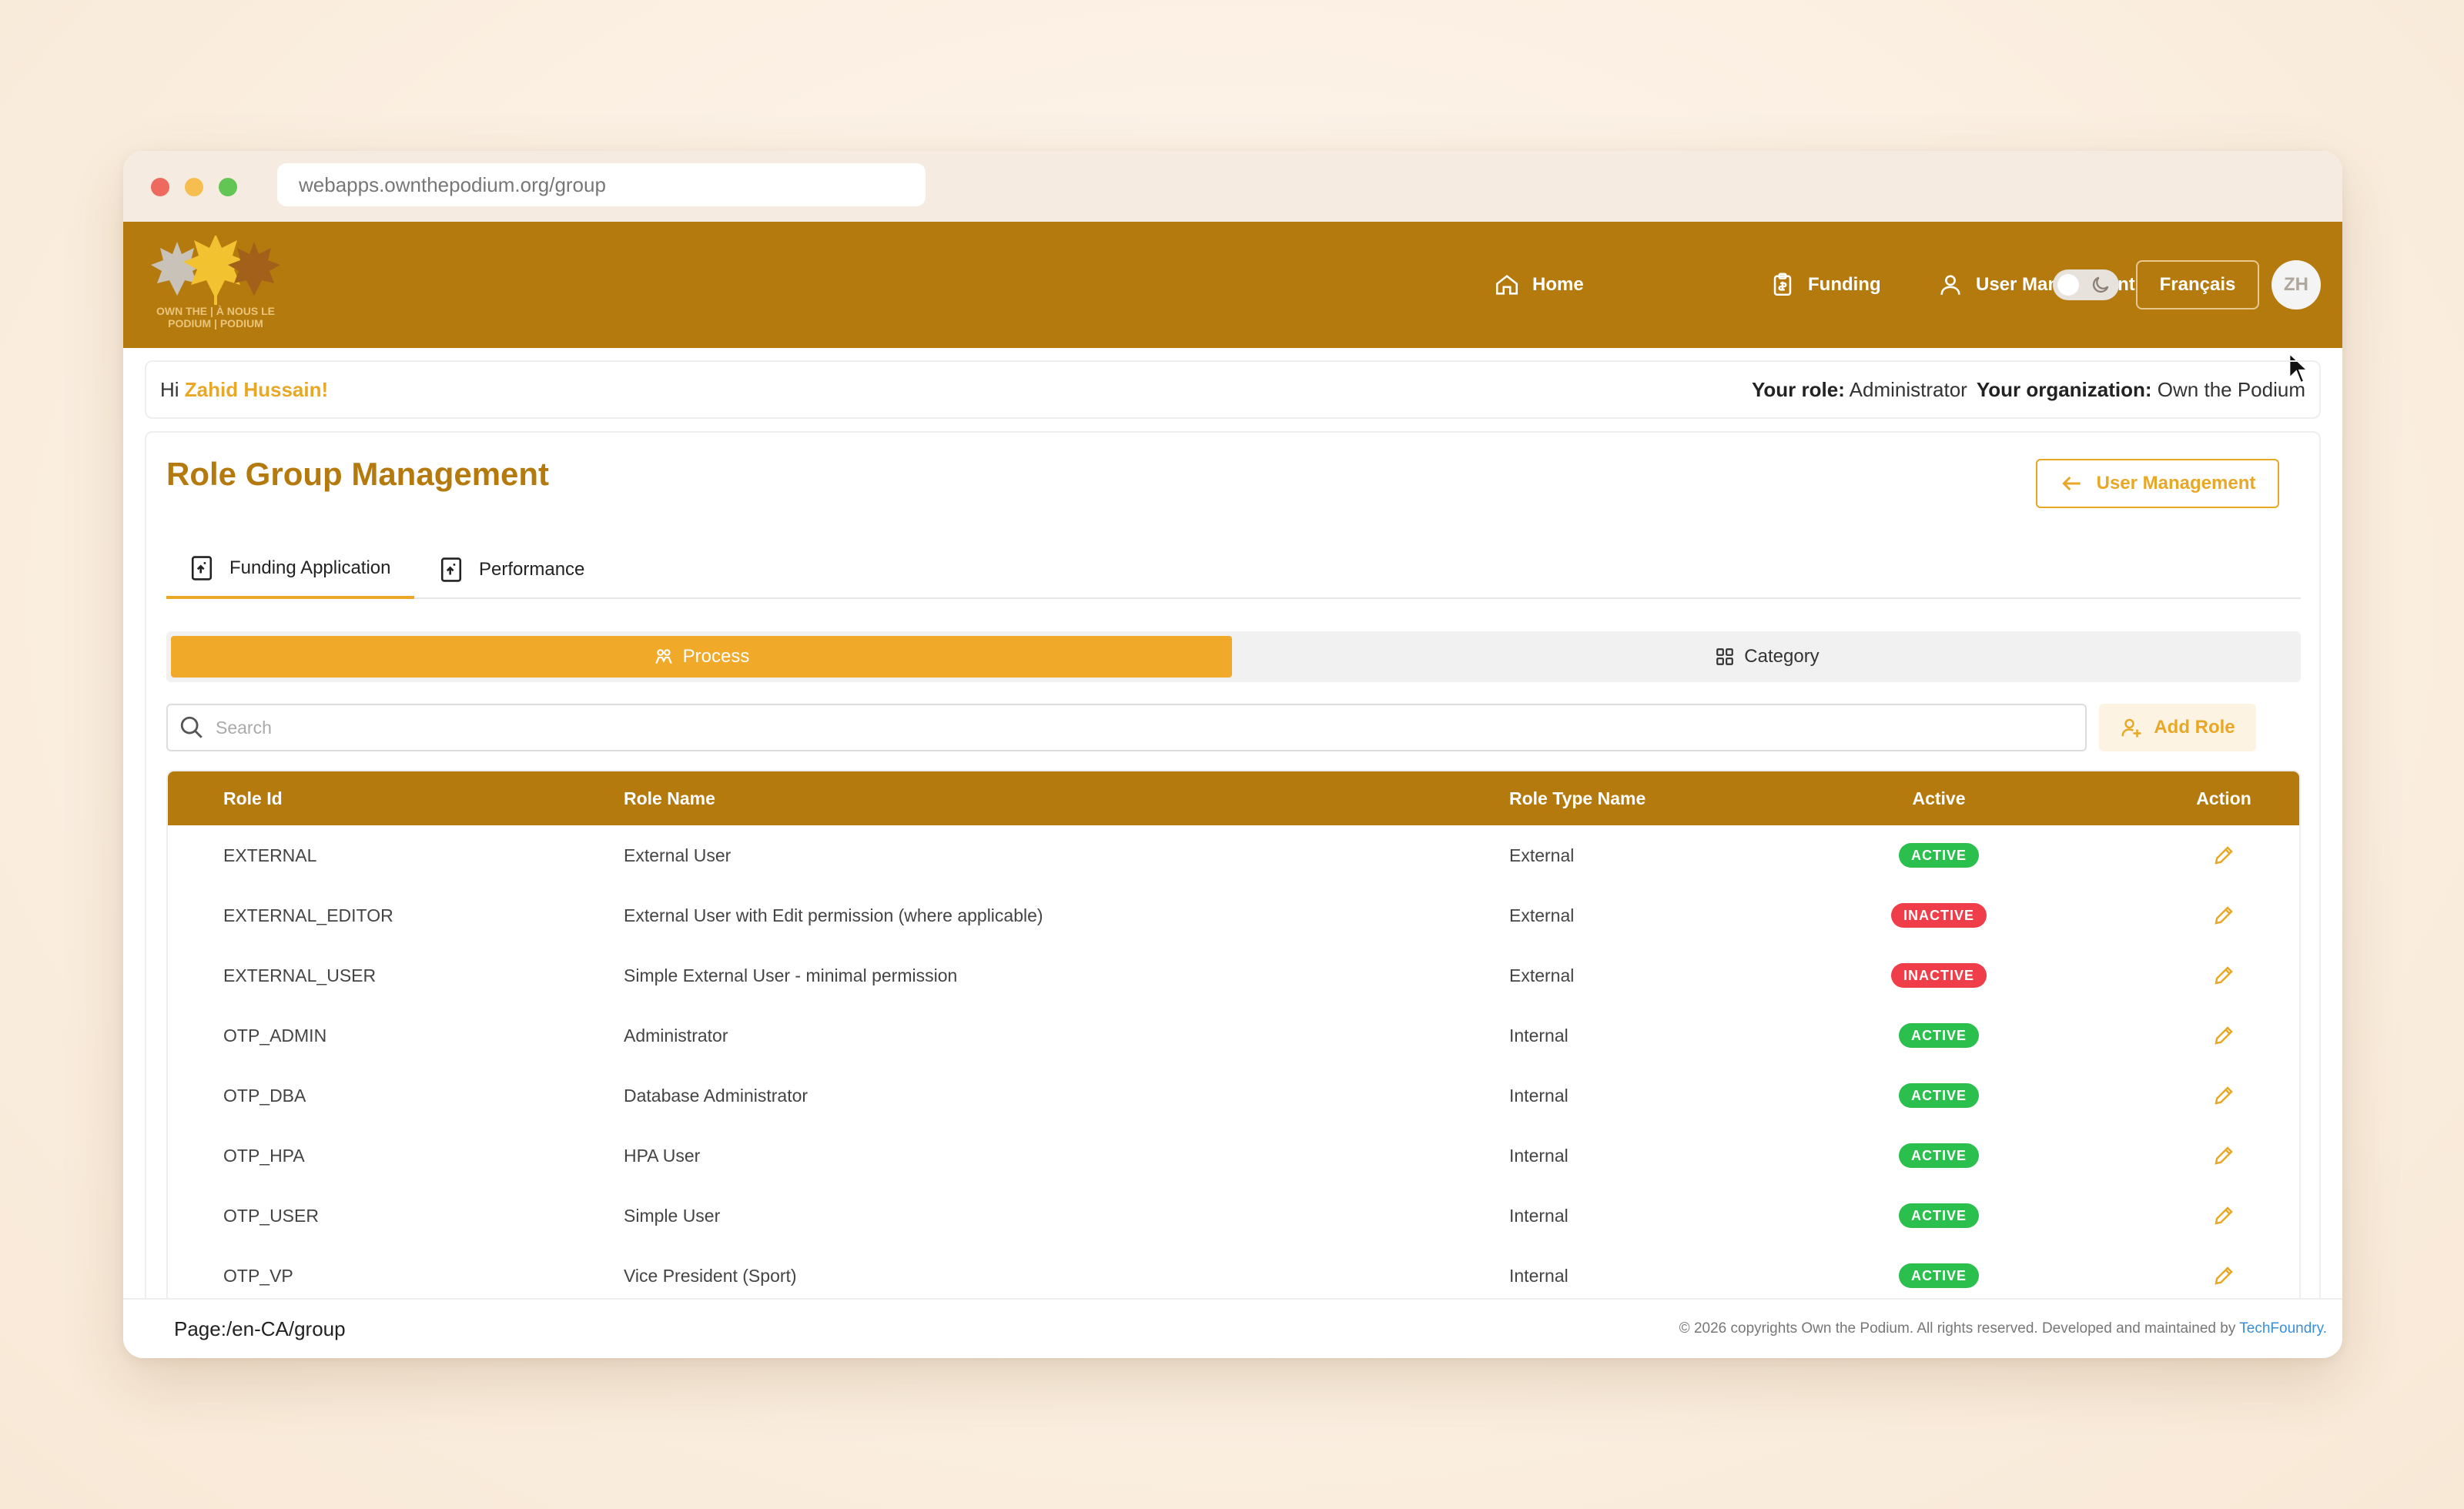 The image size is (2464, 1509). What do you see at coordinates (194, 187) in the screenshot?
I see `minimize-window-button` at bounding box center [194, 187].